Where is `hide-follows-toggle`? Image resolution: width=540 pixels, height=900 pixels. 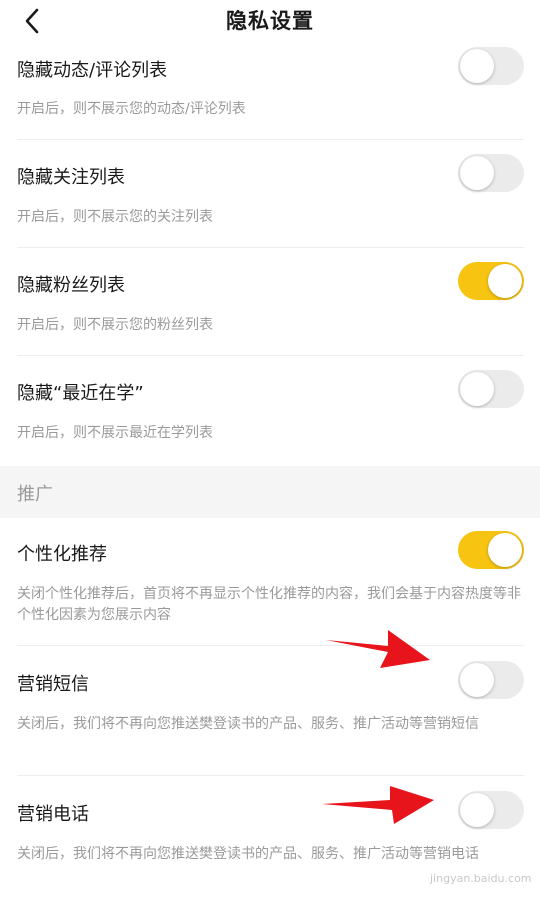
hide-follows-toggle is located at coordinates (491, 173).